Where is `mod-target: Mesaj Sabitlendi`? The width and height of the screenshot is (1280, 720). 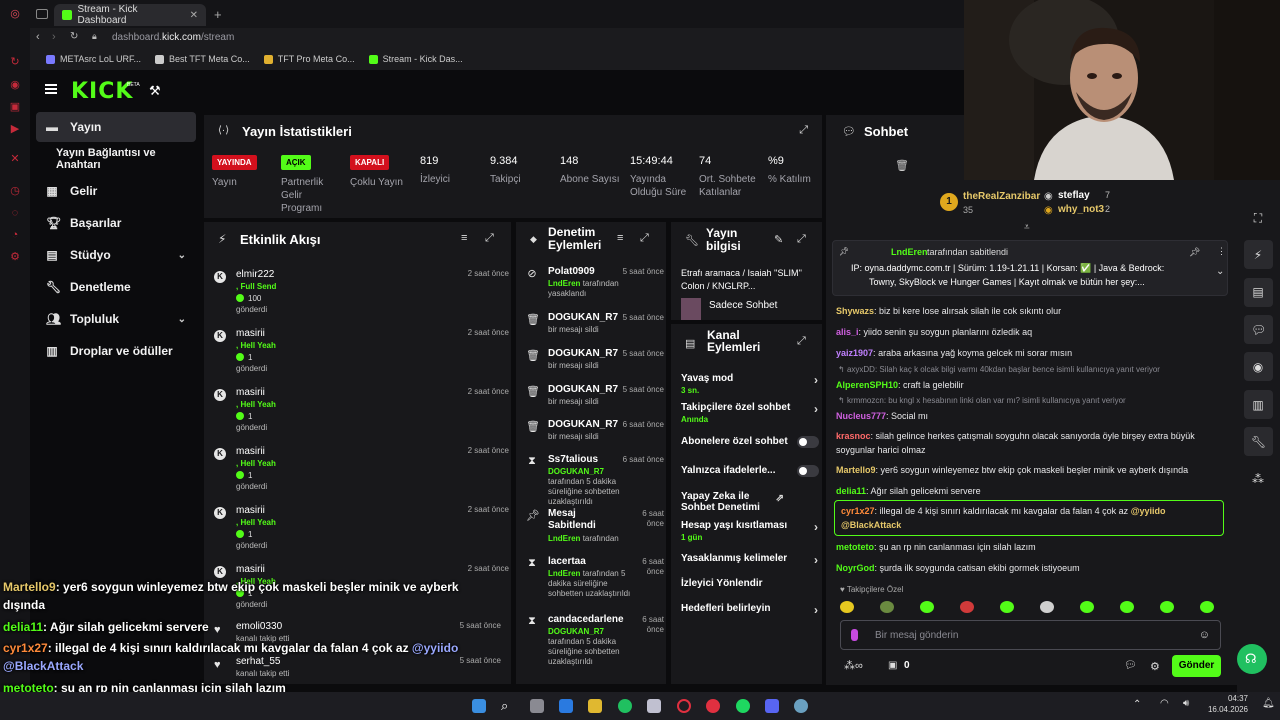 mod-target: Mesaj Sabitlendi is located at coordinates (583, 520).